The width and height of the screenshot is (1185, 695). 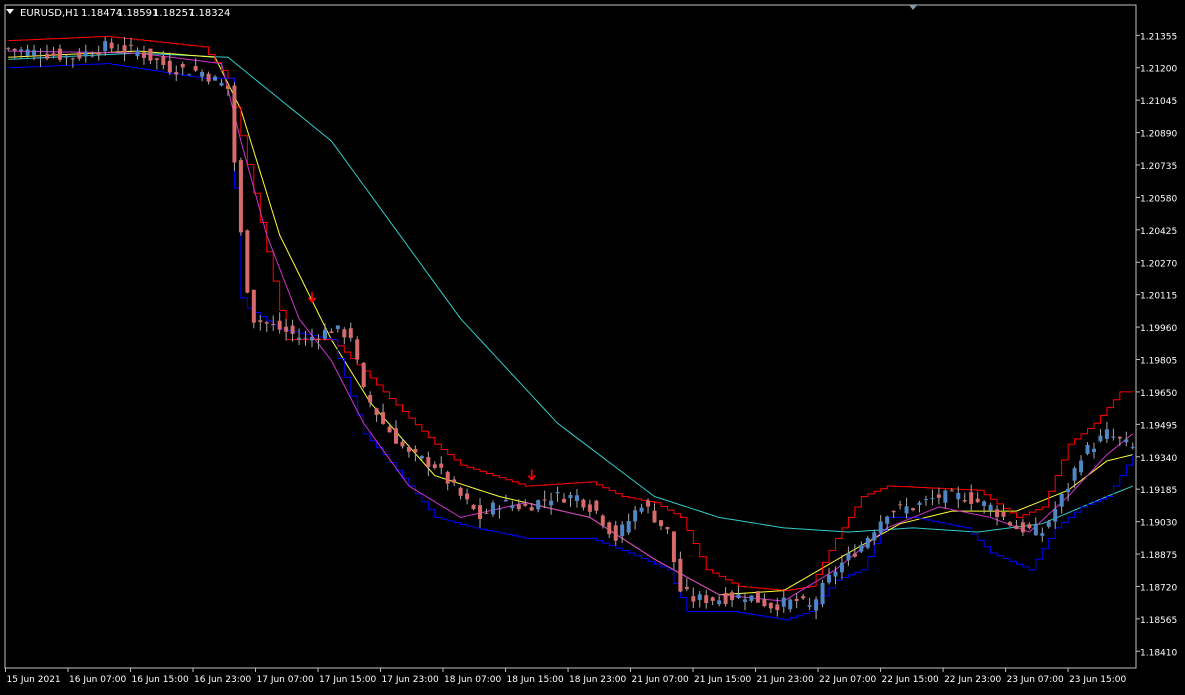 I want to click on price-tick-label: 1.18410, so click(x=1158, y=653).